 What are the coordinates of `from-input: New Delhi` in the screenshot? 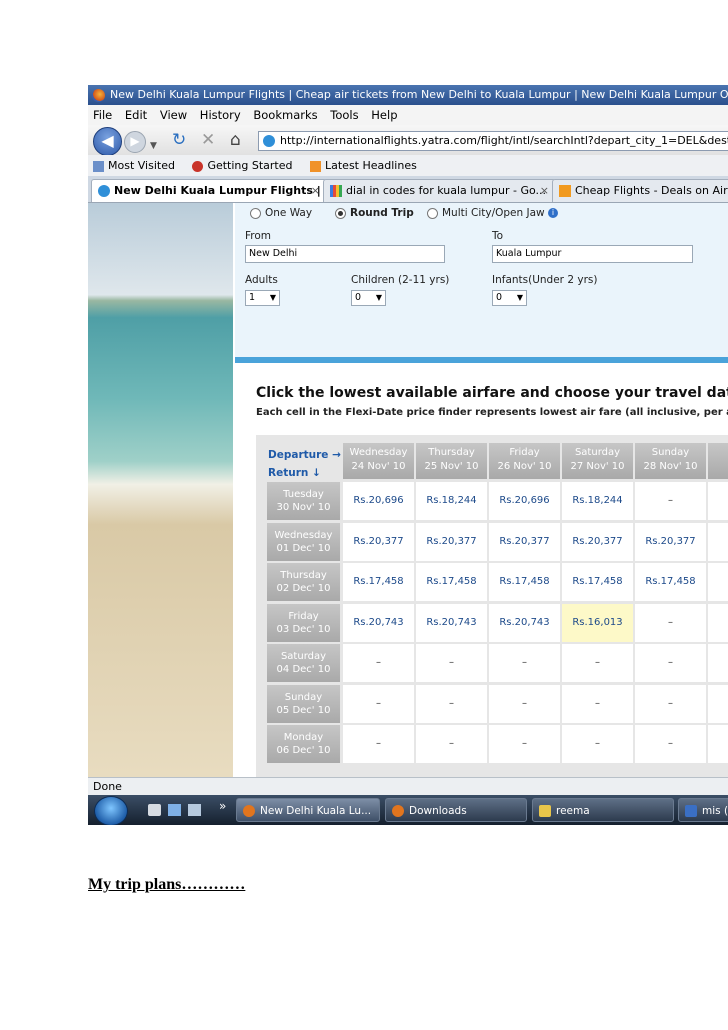 It's located at (345, 254).